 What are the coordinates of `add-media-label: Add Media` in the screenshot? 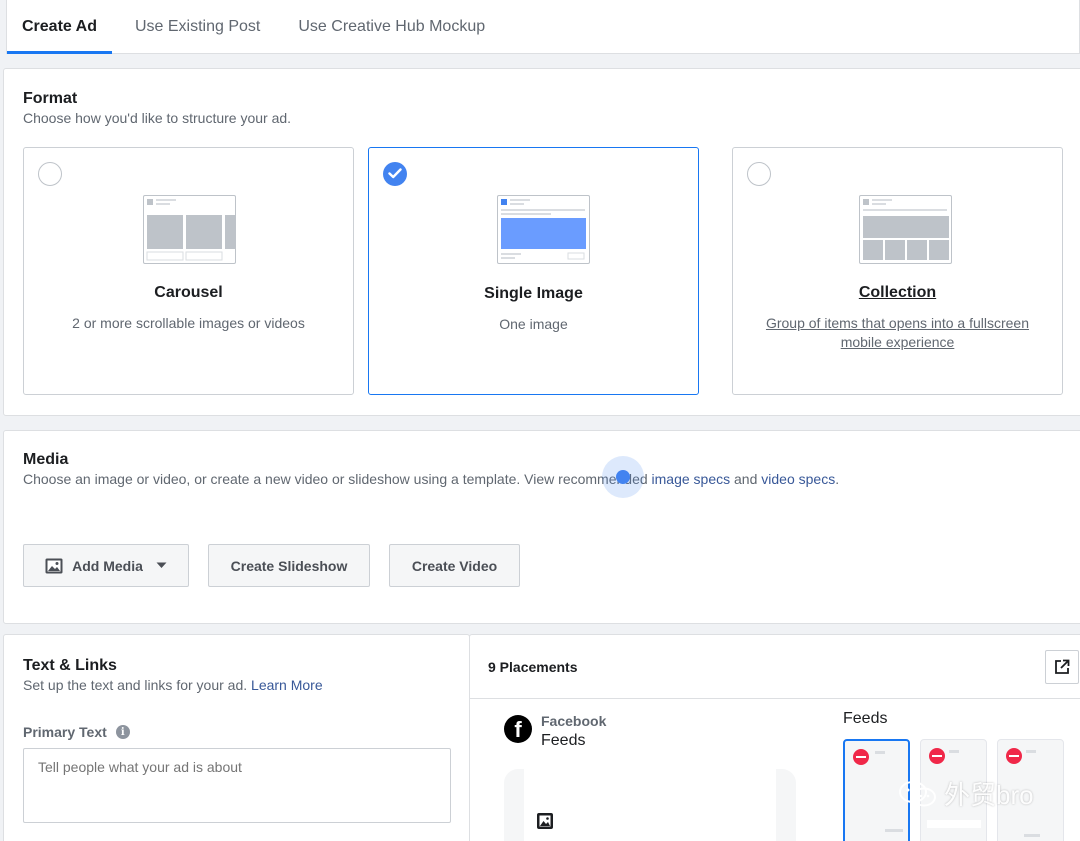 It's located at (107, 565).